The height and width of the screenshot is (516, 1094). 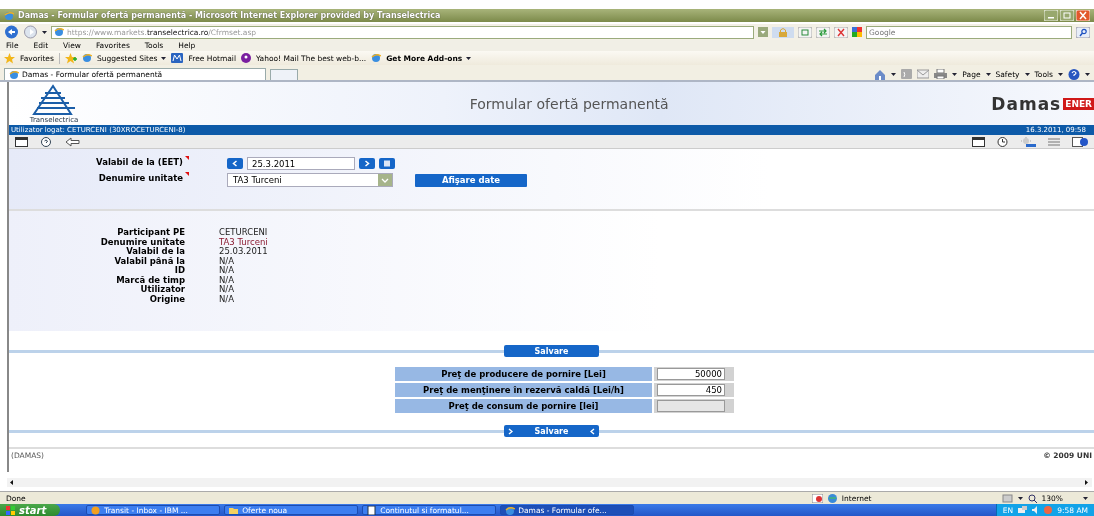 What do you see at coordinates (1036, 510) in the screenshot?
I see `volume-icon` at bounding box center [1036, 510].